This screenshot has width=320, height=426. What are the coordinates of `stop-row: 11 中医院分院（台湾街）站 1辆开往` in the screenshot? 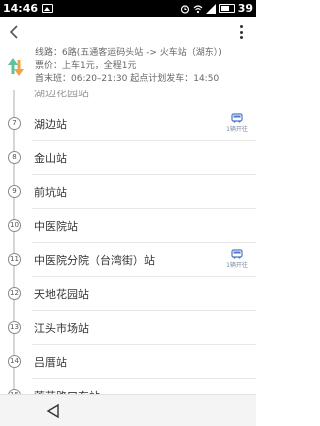 It's located at (128, 260).